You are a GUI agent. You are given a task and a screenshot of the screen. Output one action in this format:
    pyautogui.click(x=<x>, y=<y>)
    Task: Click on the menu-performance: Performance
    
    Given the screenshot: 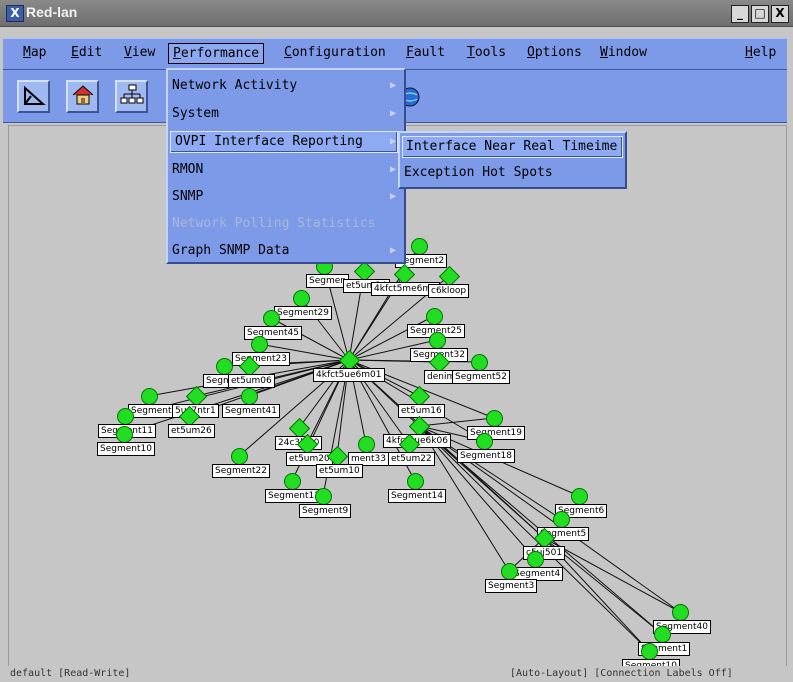 What is the action you would take?
    pyautogui.click(x=216, y=53)
    